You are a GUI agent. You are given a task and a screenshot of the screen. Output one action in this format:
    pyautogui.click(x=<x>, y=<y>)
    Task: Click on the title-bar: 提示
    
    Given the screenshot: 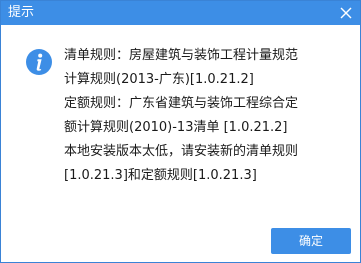 What is the action you would take?
    pyautogui.click(x=180, y=13)
    